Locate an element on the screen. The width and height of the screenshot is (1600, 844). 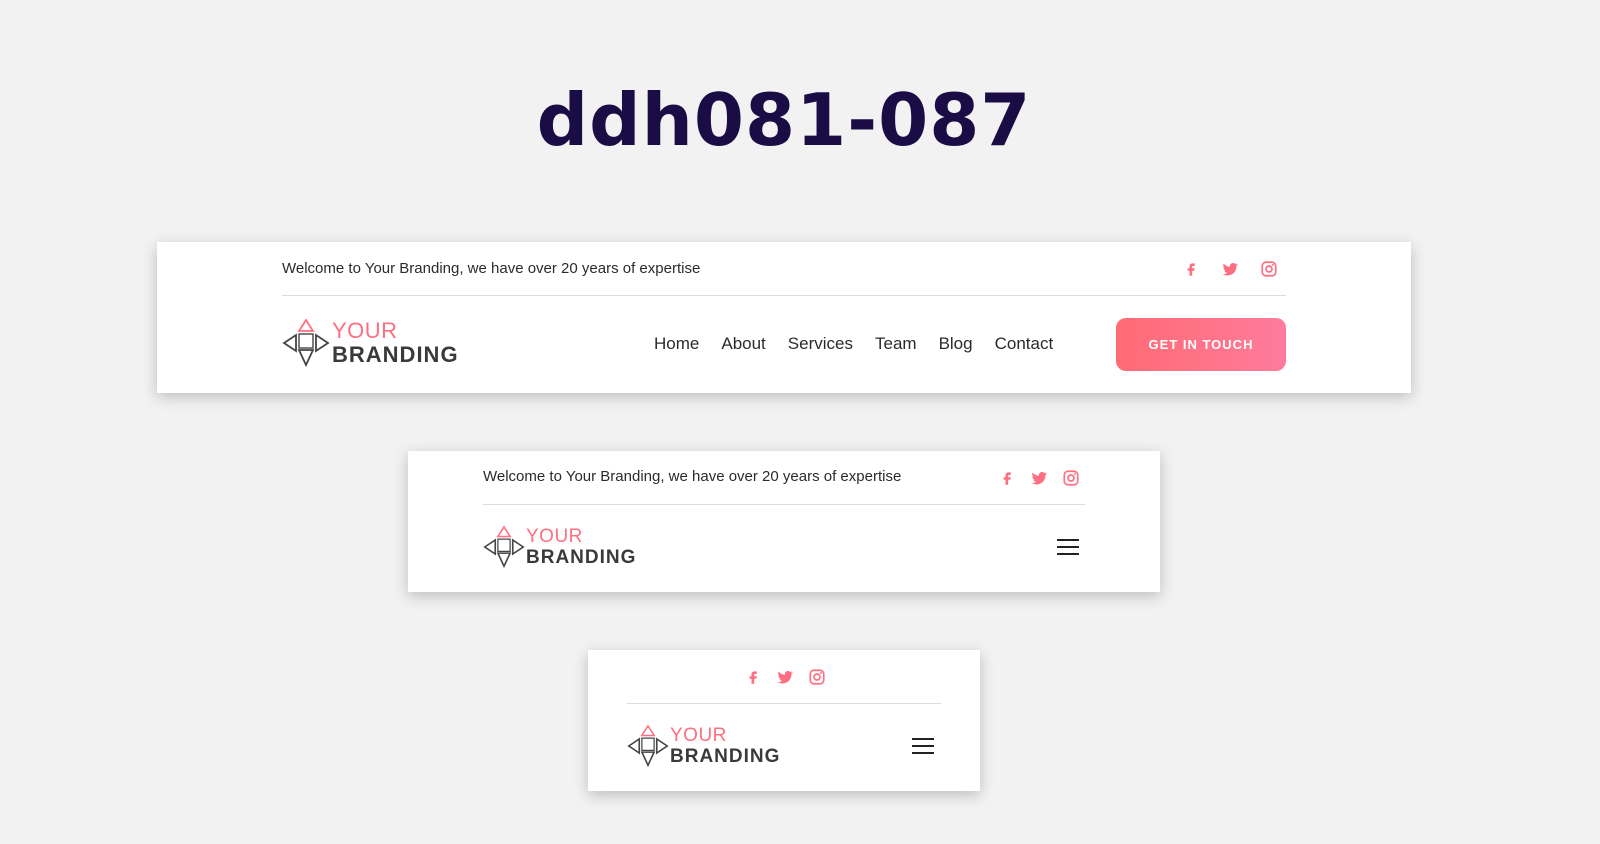
nav-team: Team is located at coordinates (896, 344).